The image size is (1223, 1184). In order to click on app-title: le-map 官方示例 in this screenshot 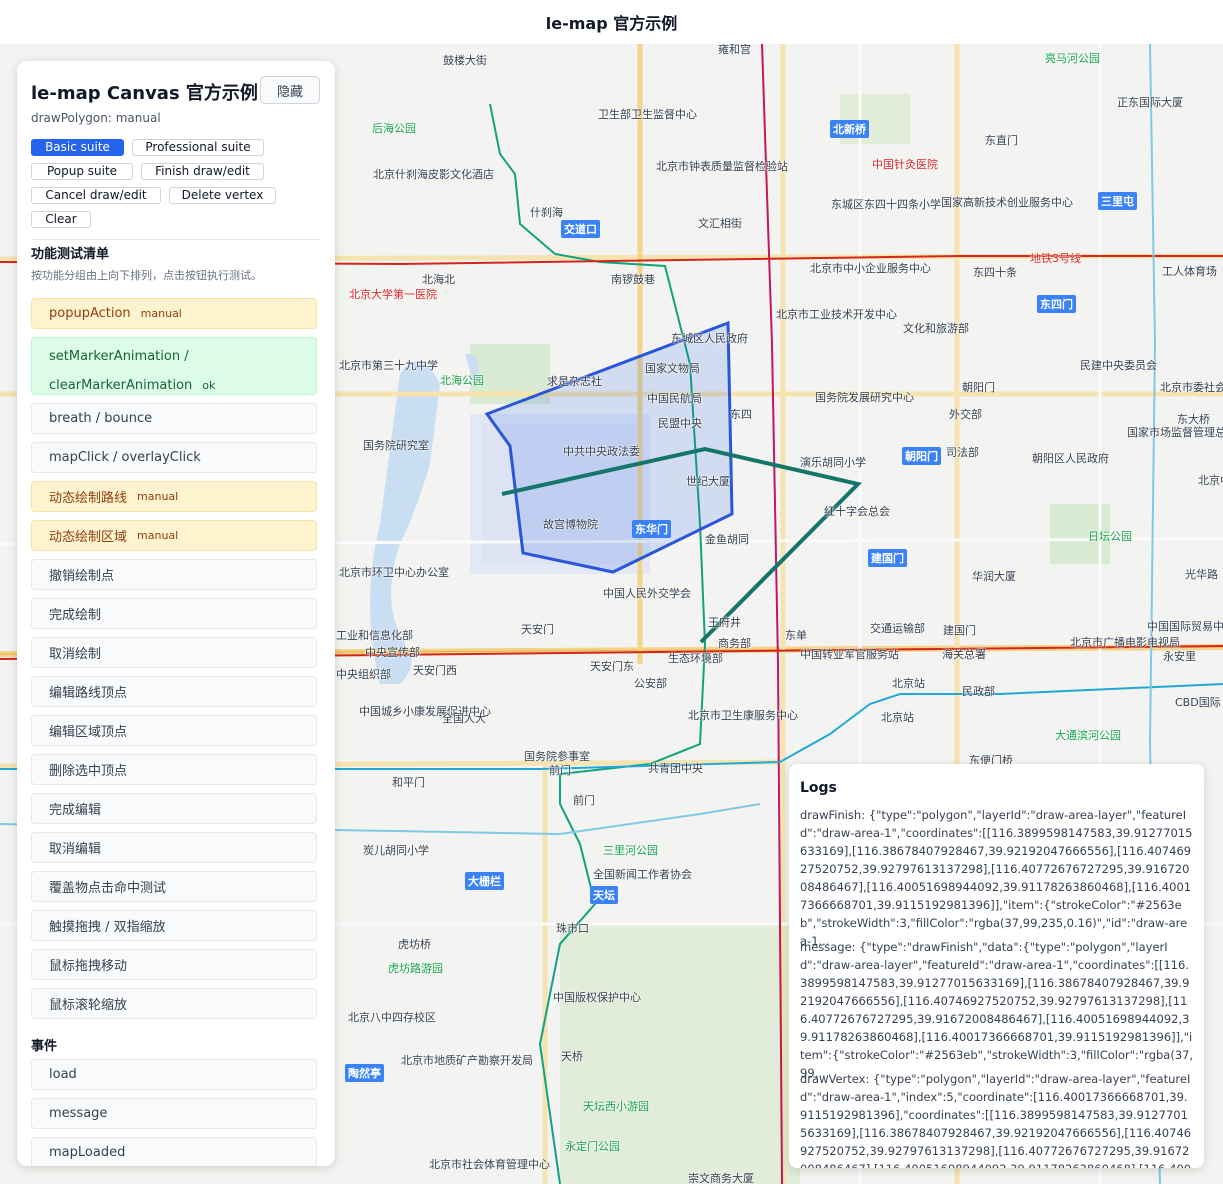, I will do `click(611, 23)`.